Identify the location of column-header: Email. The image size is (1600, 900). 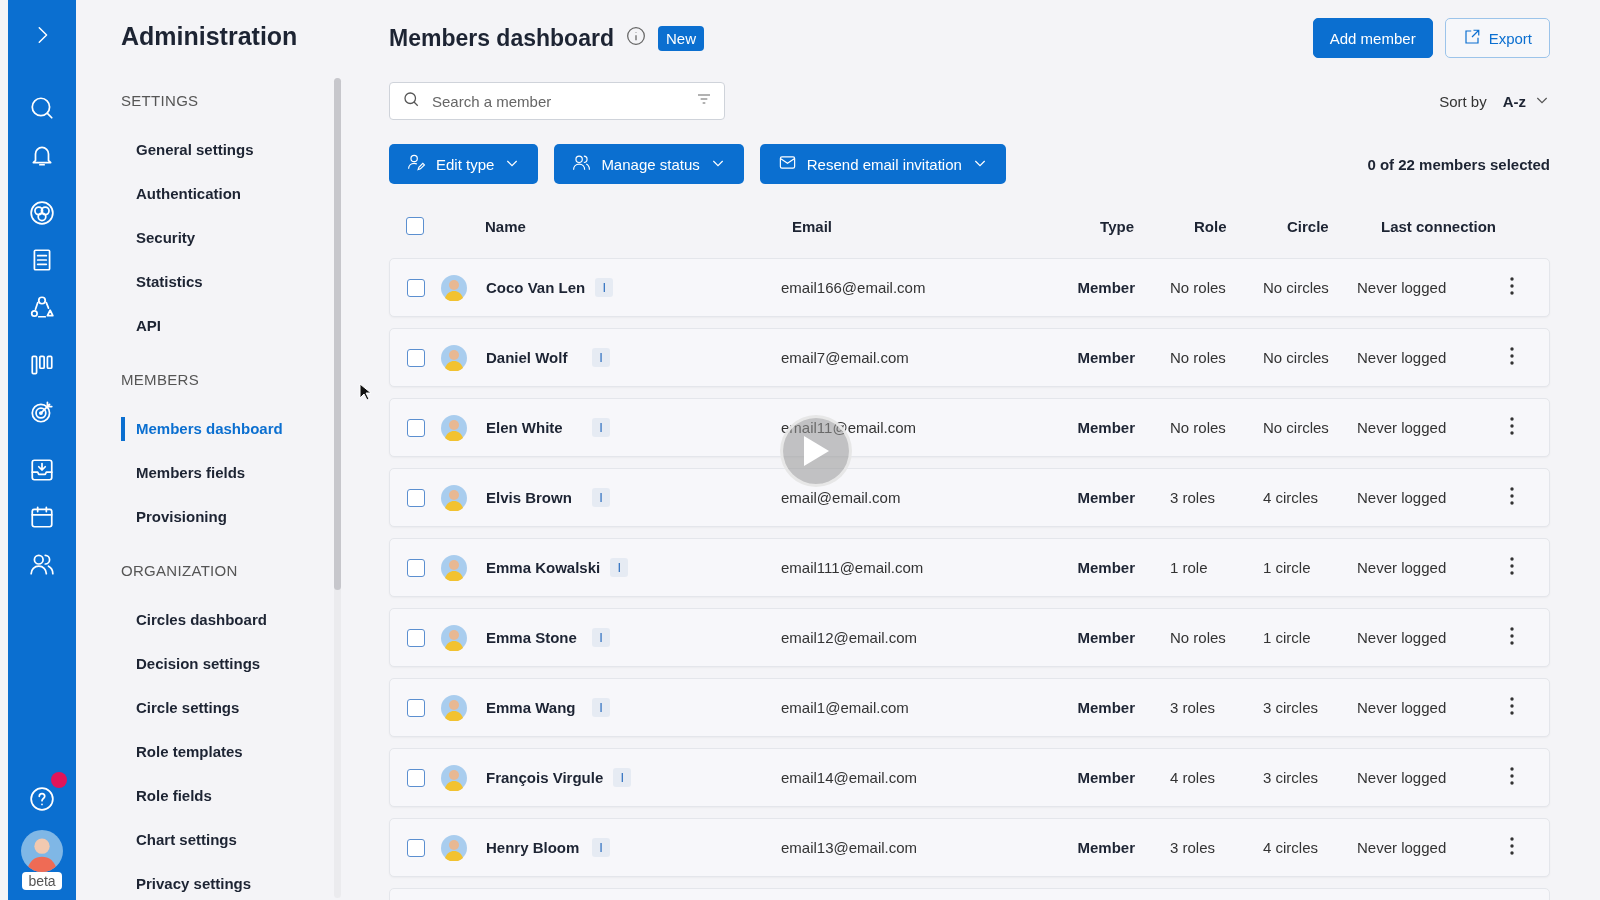
(812, 226).